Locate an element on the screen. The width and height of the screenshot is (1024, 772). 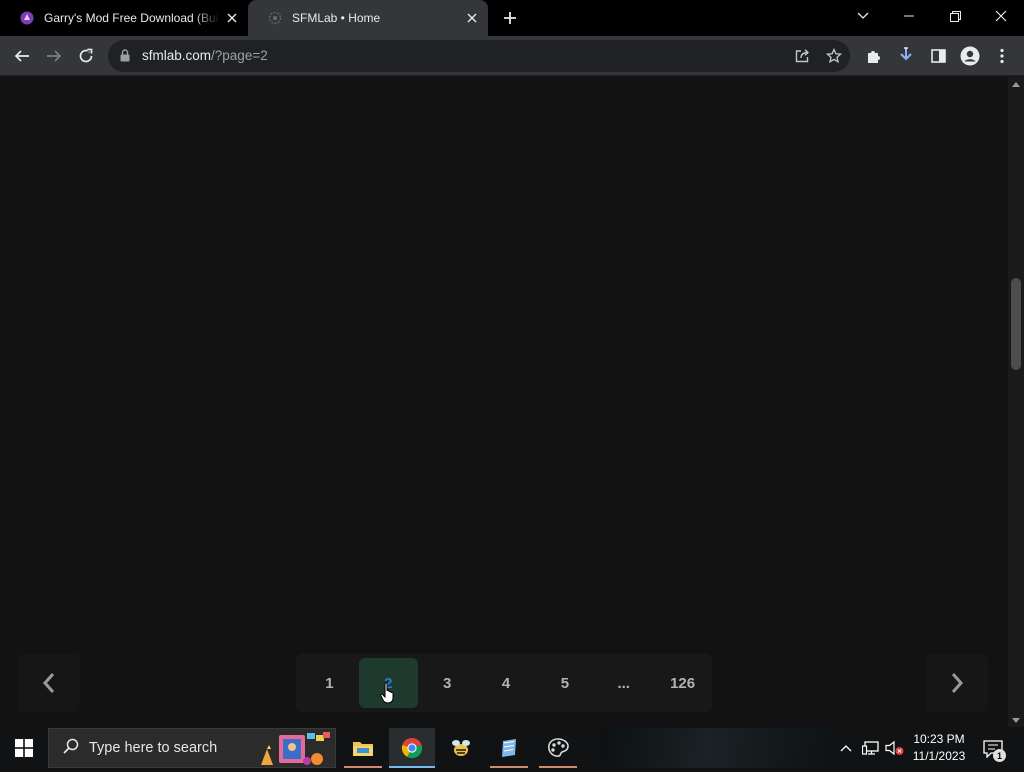
page-link-4: 4 is located at coordinates (506, 683).